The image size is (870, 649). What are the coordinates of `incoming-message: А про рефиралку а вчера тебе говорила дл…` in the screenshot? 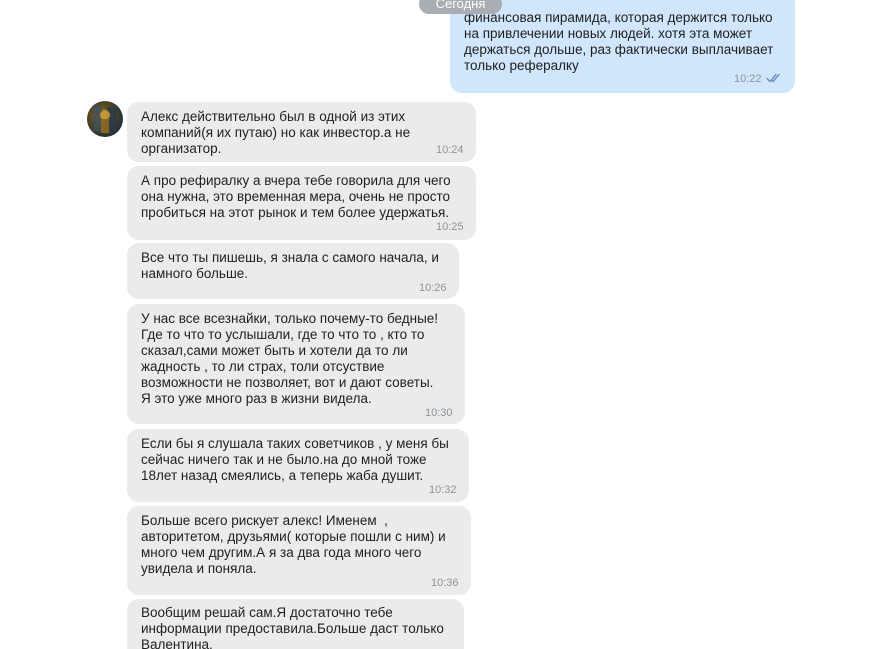 It's located at (301, 203).